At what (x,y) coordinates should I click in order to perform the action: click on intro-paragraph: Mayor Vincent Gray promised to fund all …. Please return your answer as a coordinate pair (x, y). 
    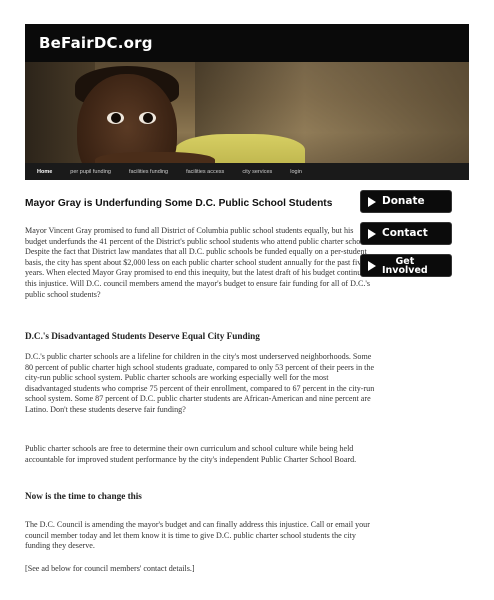
    Looking at the image, I should click on (198, 262).